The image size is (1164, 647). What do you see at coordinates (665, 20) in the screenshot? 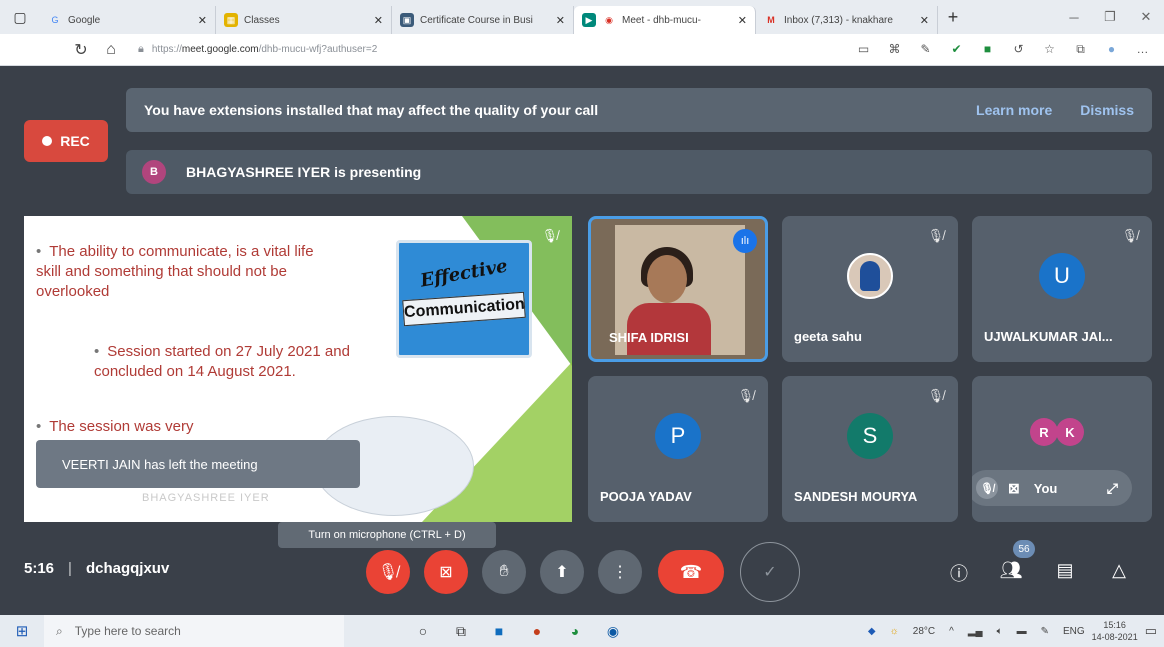
I see `tab-meet: ▶ ◉ Meet - dhb-mucu- ✕` at bounding box center [665, 20].